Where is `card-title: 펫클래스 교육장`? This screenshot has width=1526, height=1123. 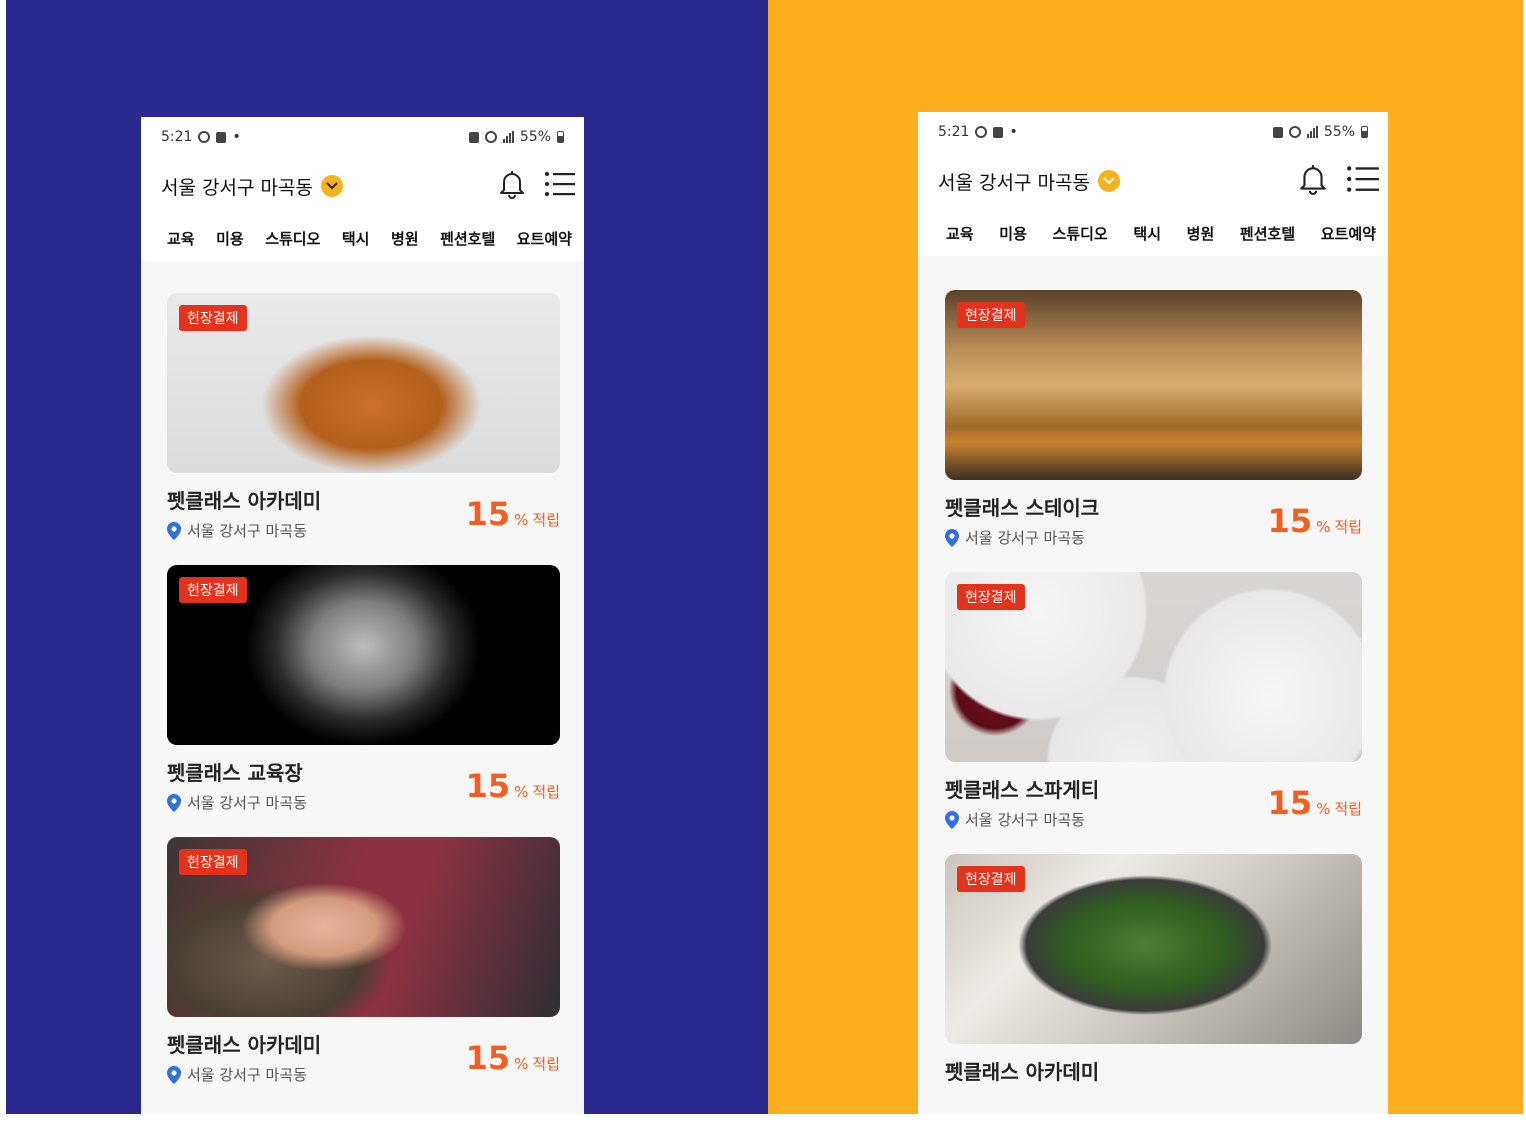
card-title: 펫클래스 교육장 is located at coordinates (235, 773).